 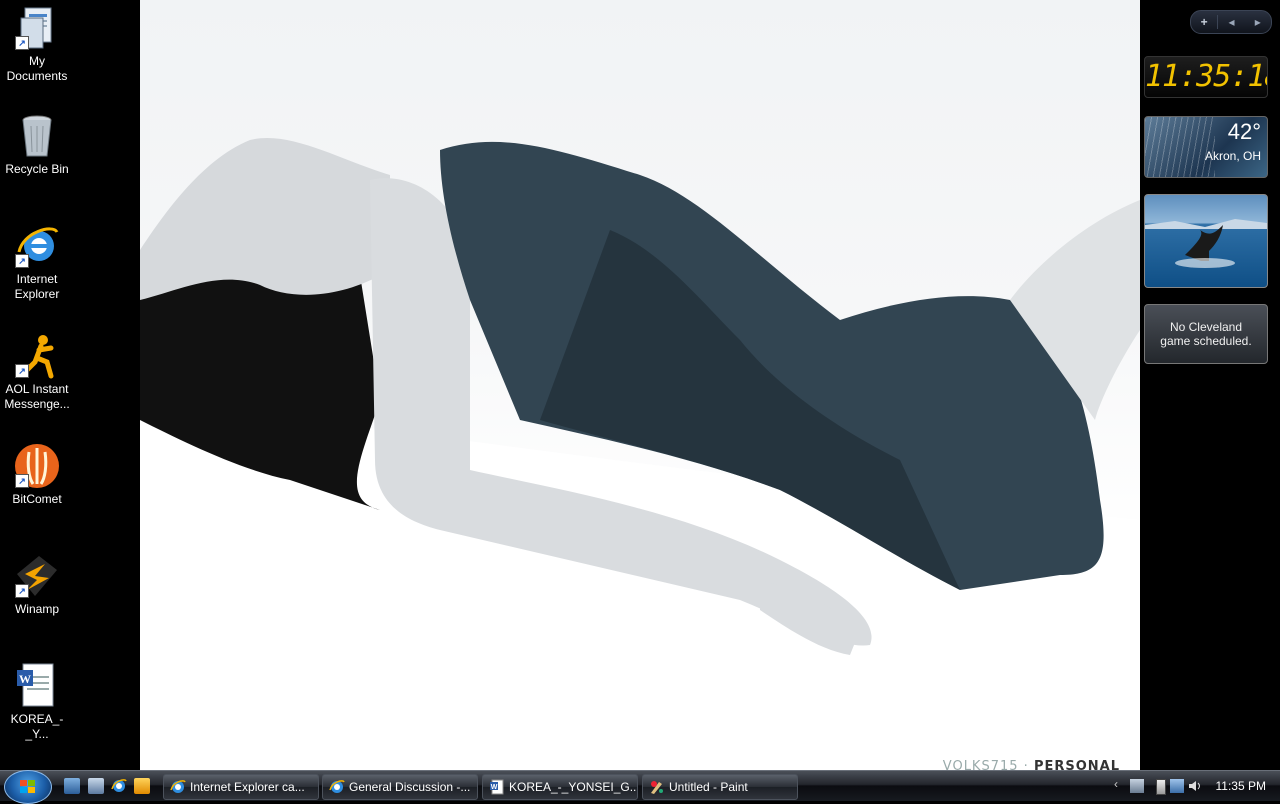 What do you see at coordinates (1121, 784) in the screenshot?
I see `chevron-left-icon: ‹` at bounding box center [1121, 784].